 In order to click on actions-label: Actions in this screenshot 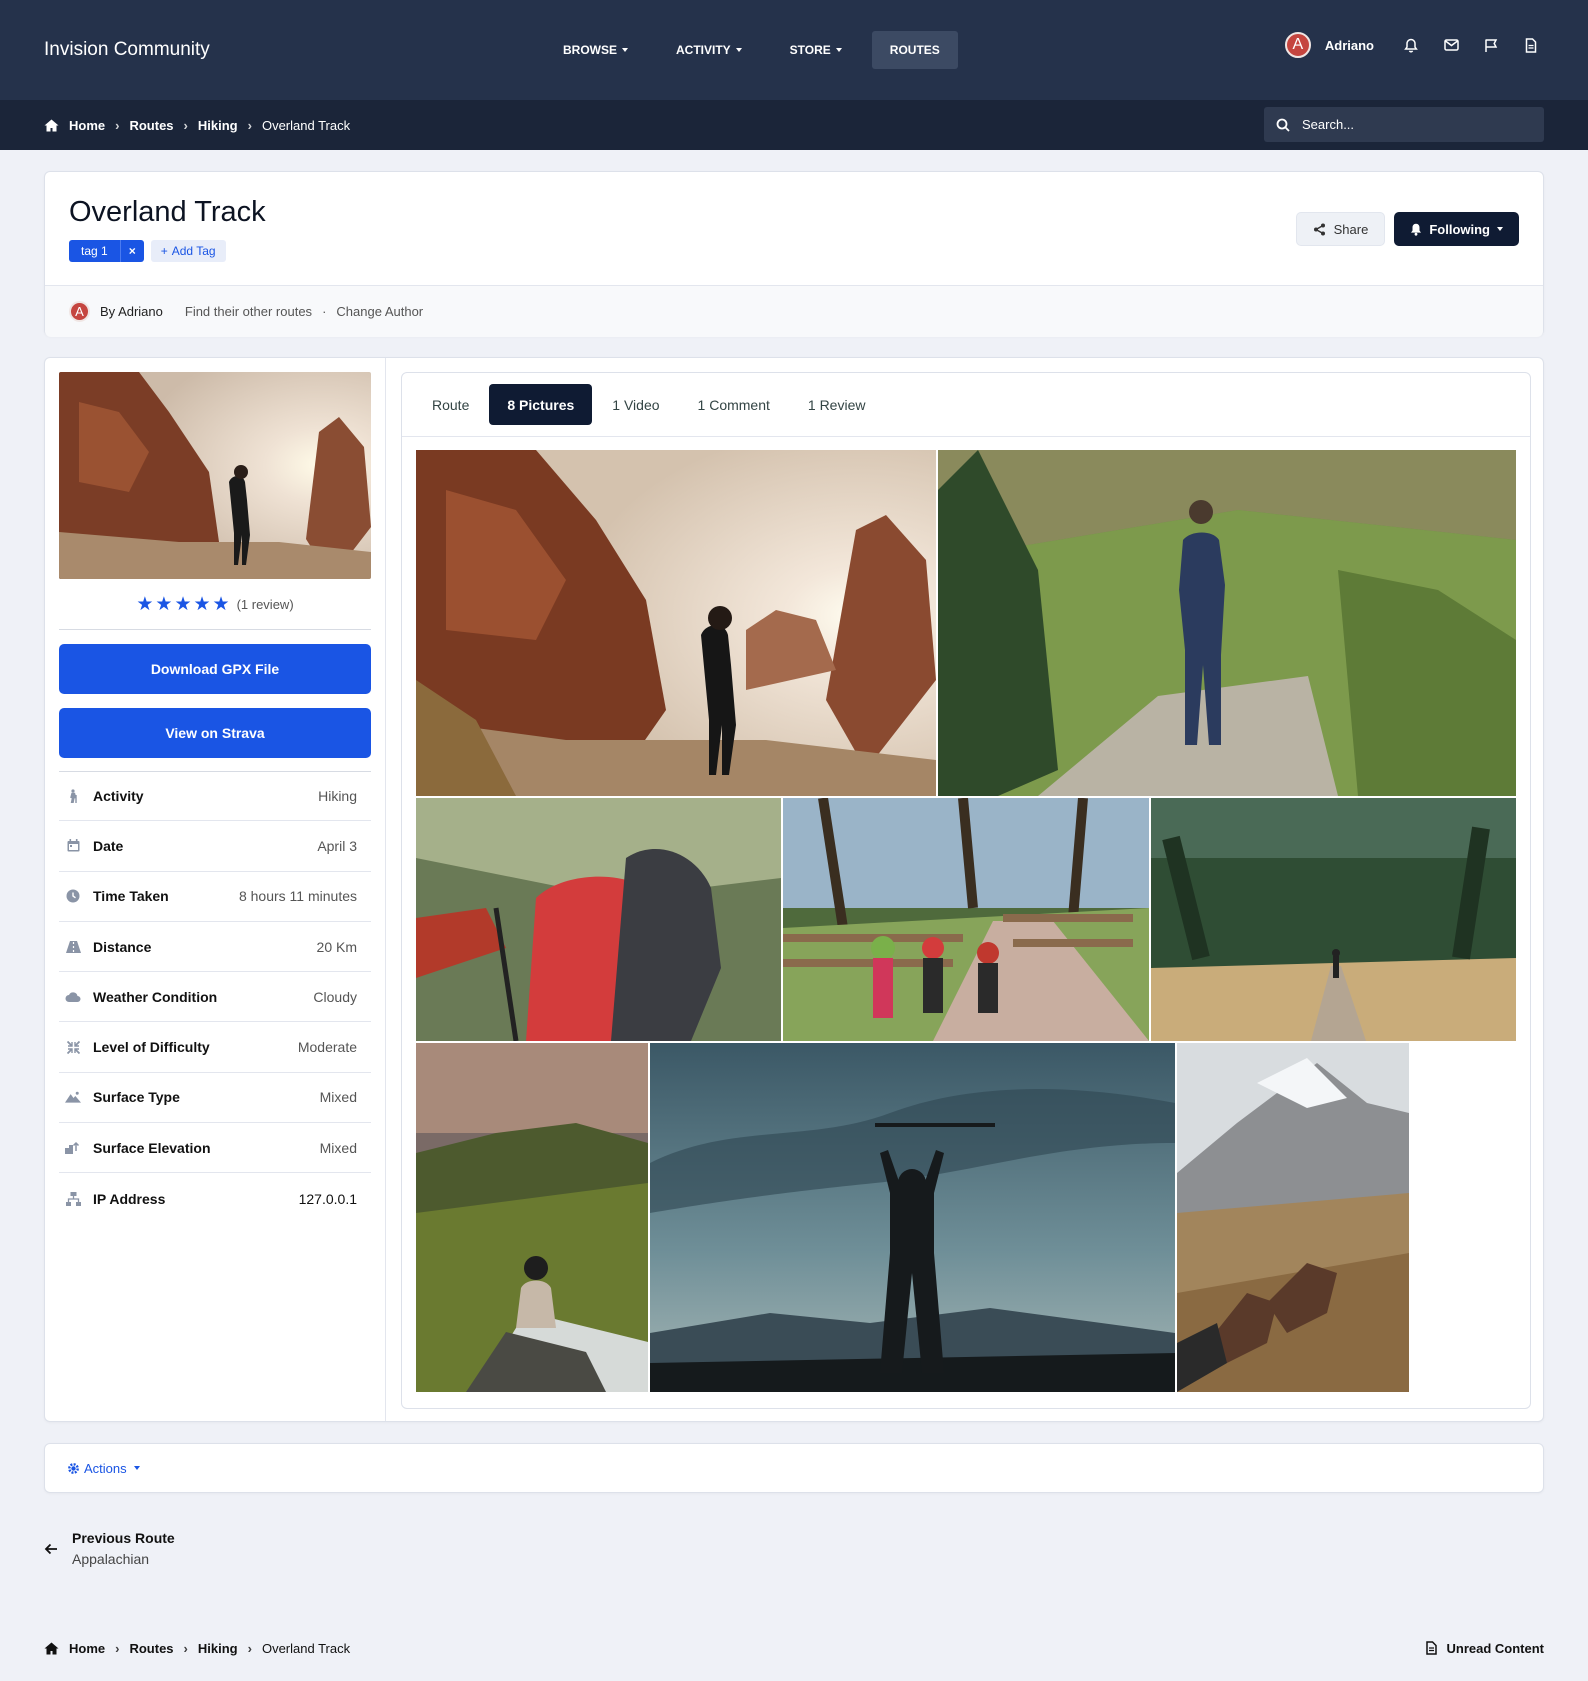, I will do `click(105, 1468)`.